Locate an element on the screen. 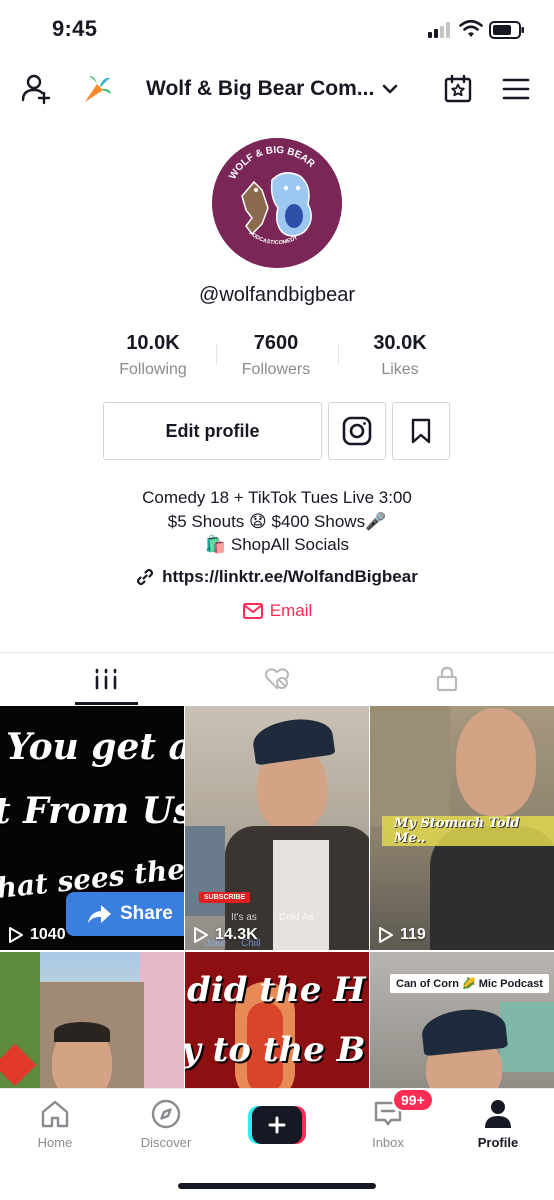  view-count: 1040 is located at coordinates (37, 935).